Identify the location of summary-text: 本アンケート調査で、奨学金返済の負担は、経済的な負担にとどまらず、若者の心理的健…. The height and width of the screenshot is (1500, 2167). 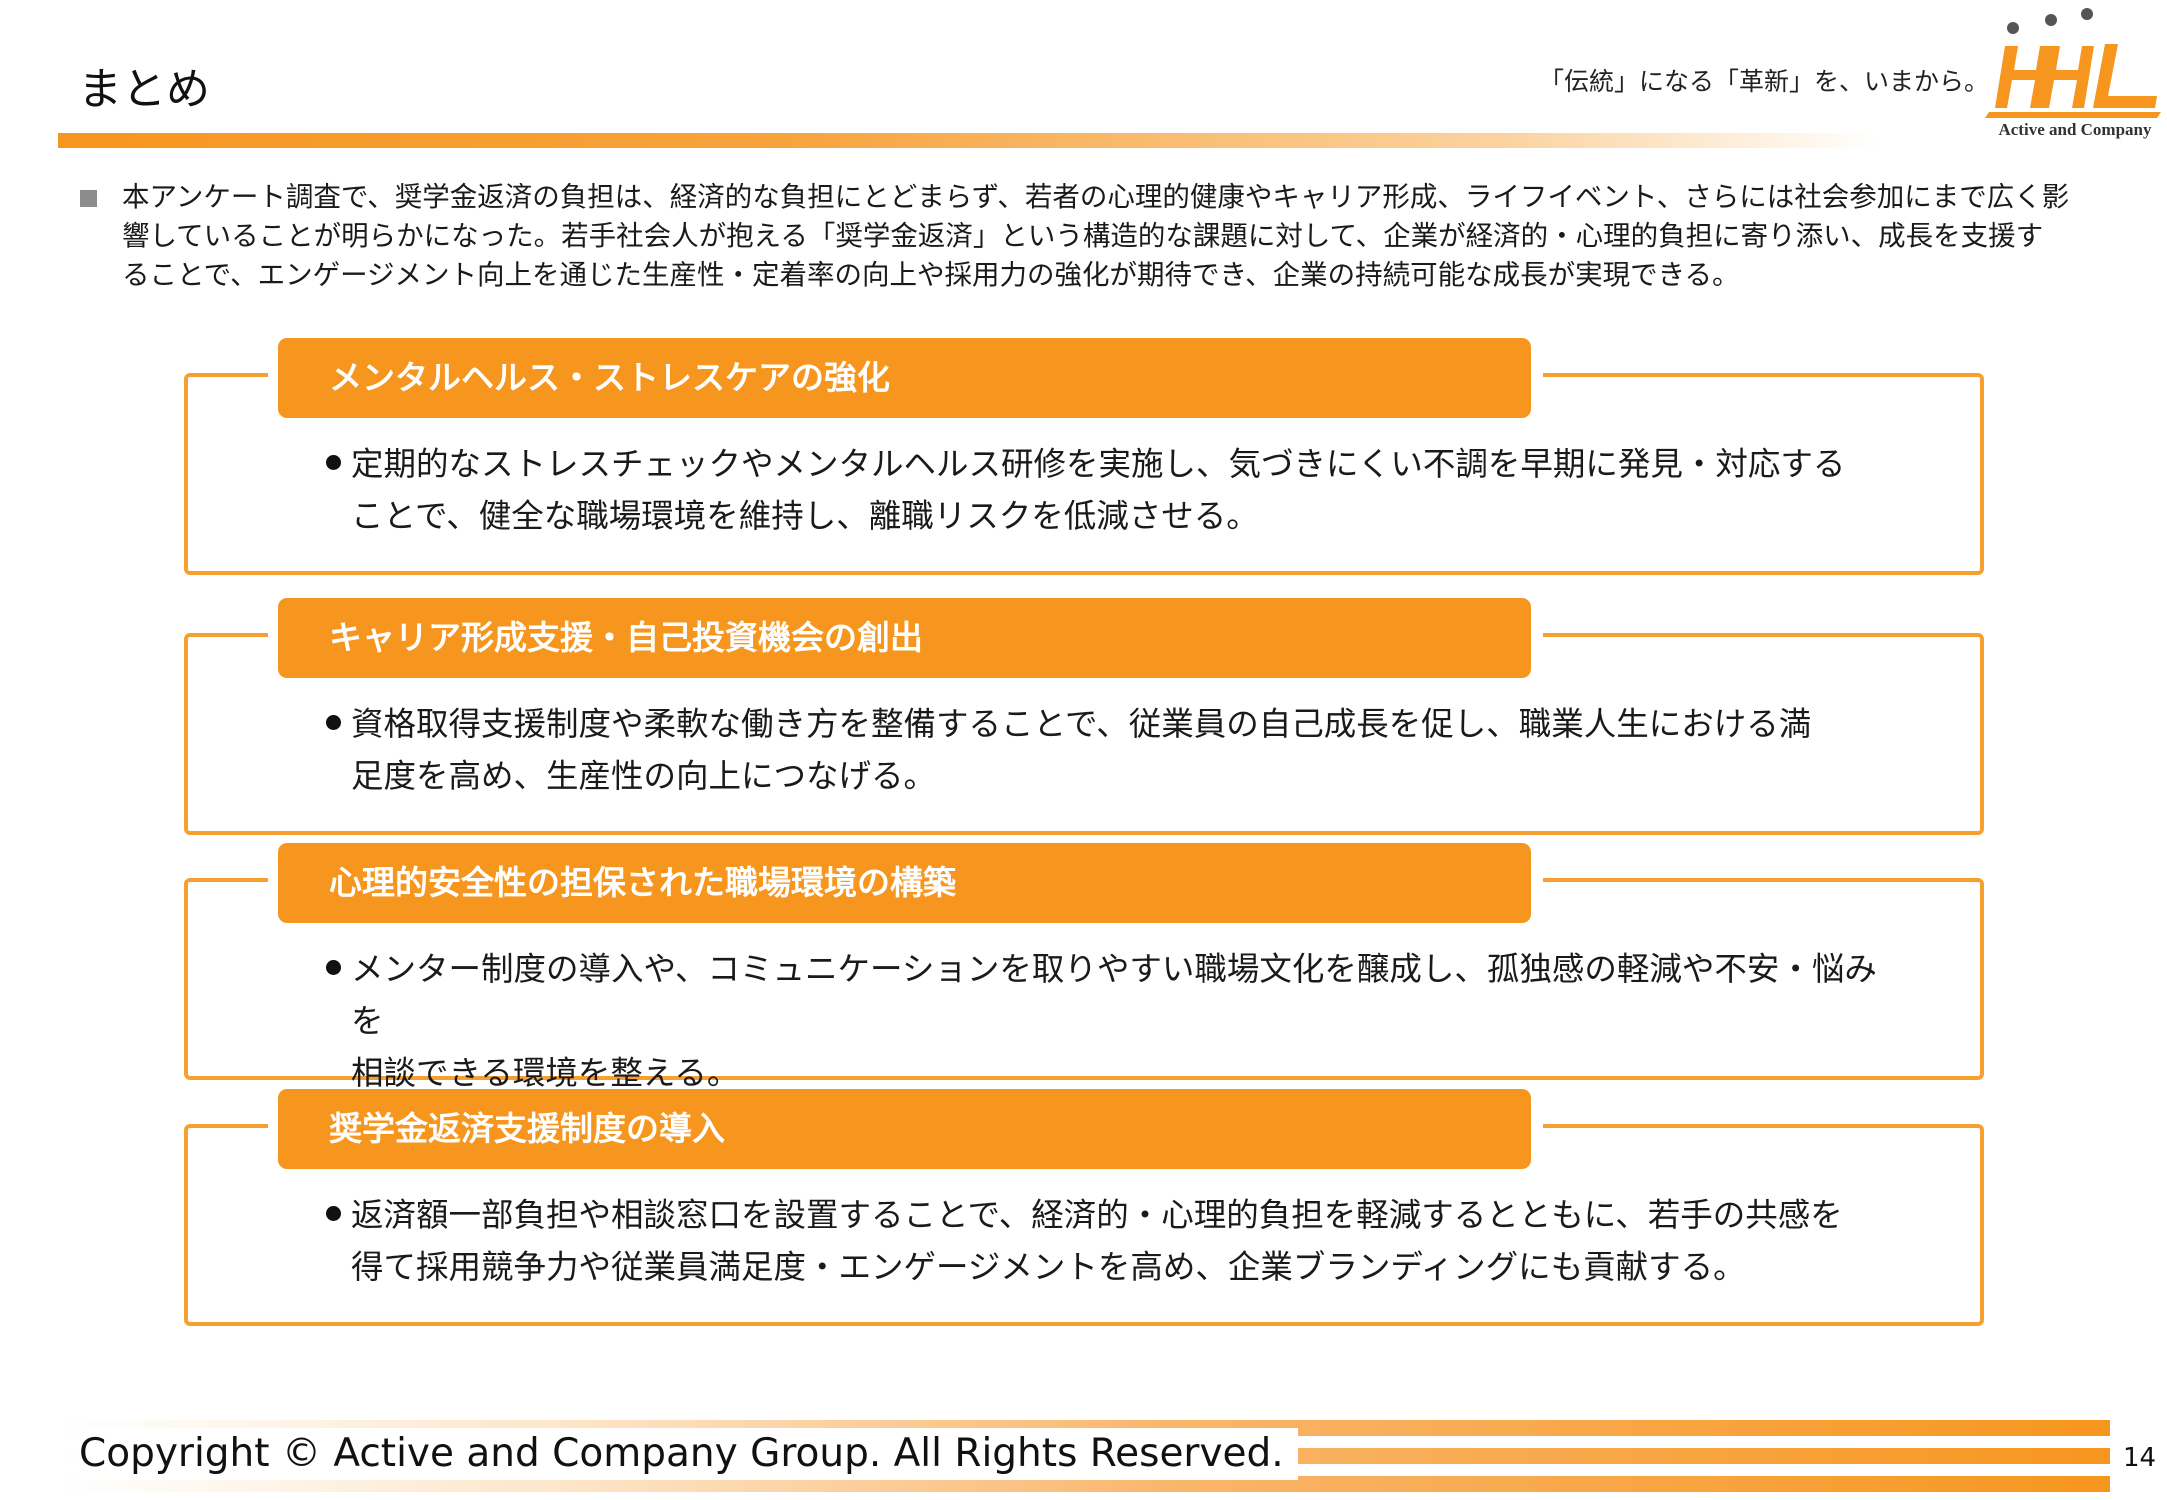
(1096, 236).